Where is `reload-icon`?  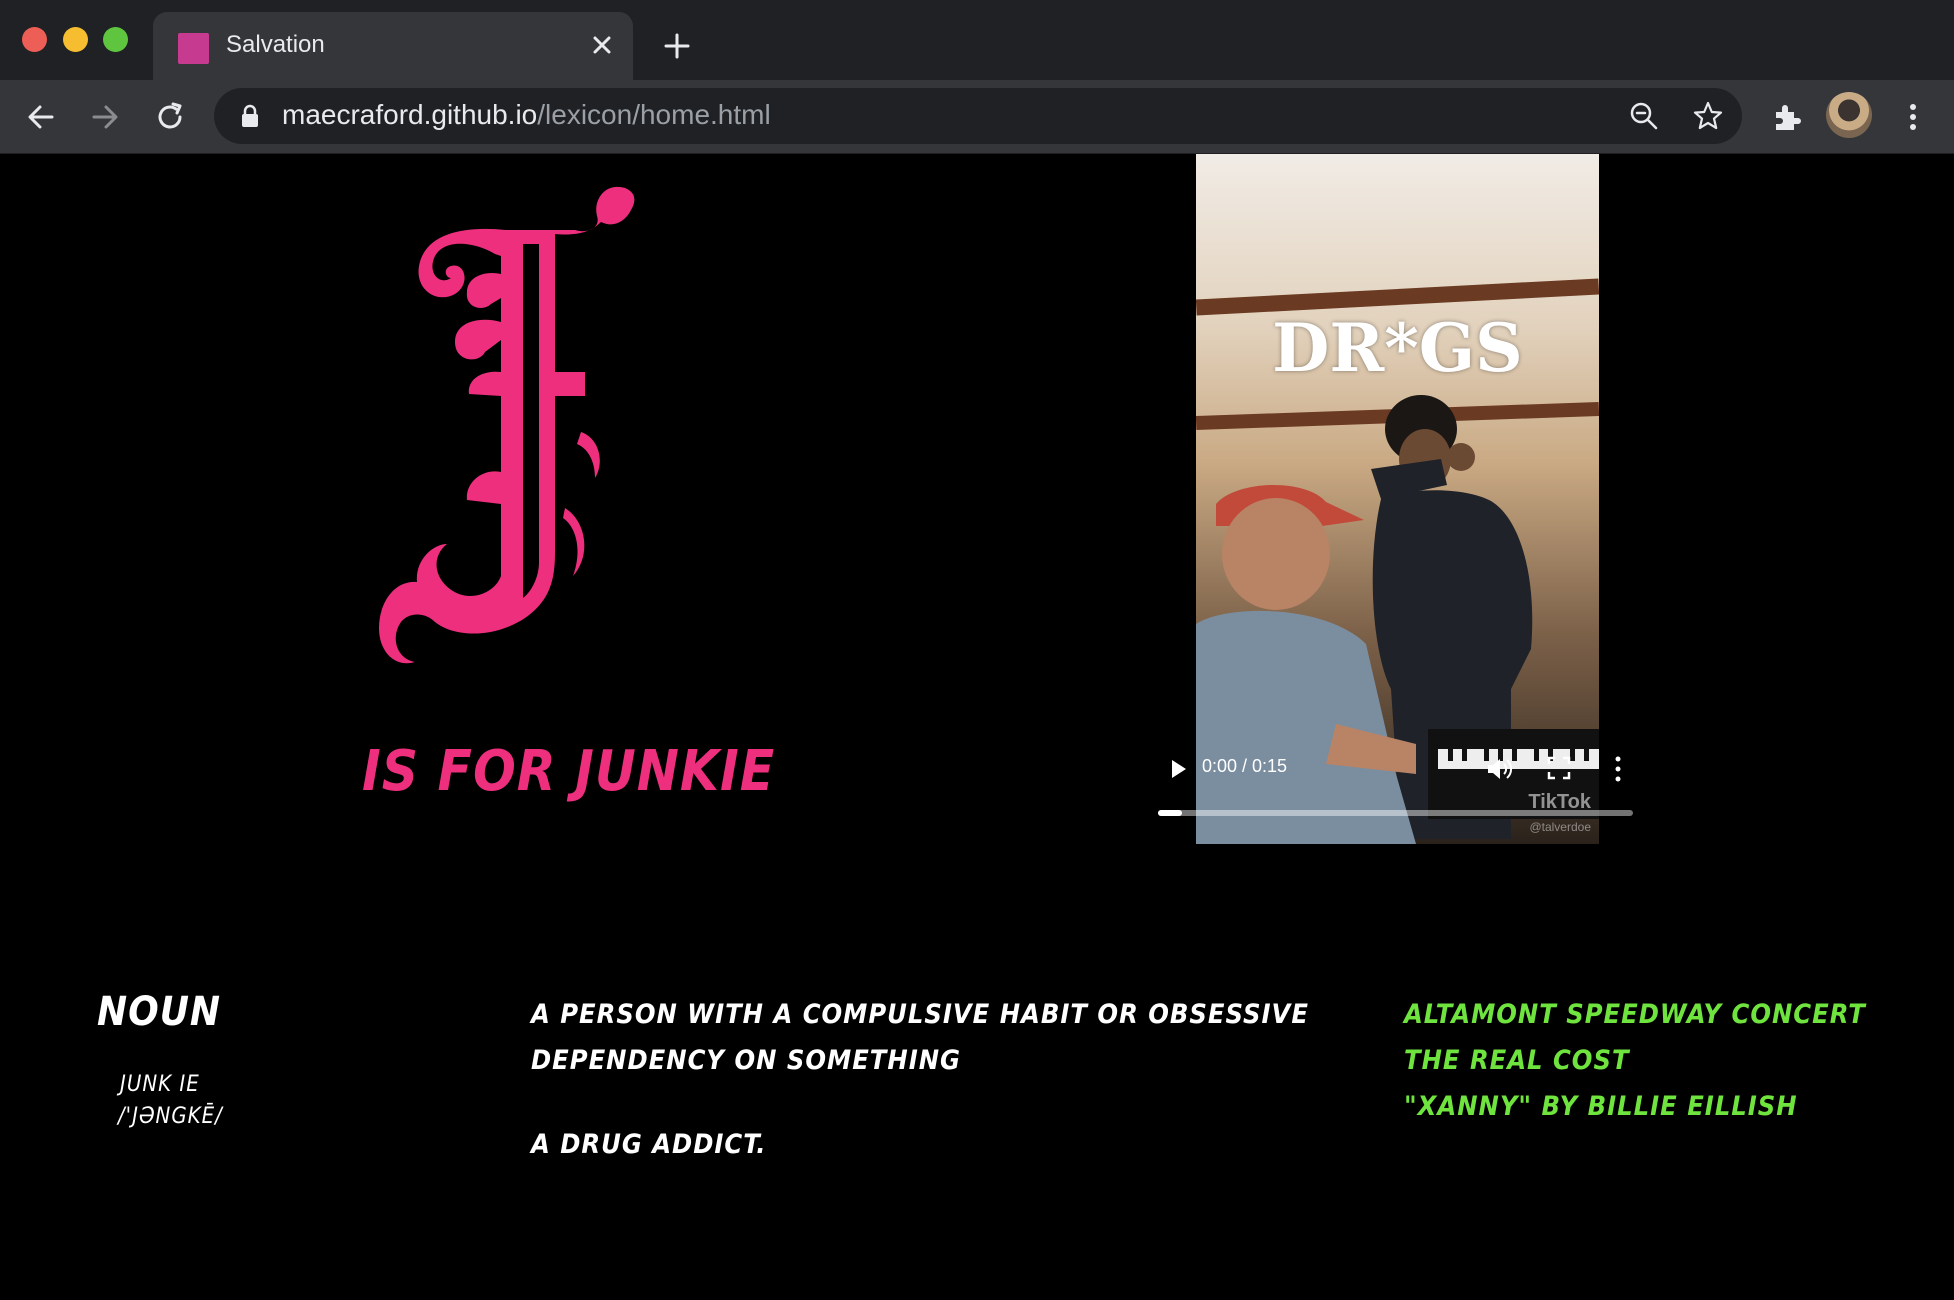
reload-icon is located at coordinates (170, 117).